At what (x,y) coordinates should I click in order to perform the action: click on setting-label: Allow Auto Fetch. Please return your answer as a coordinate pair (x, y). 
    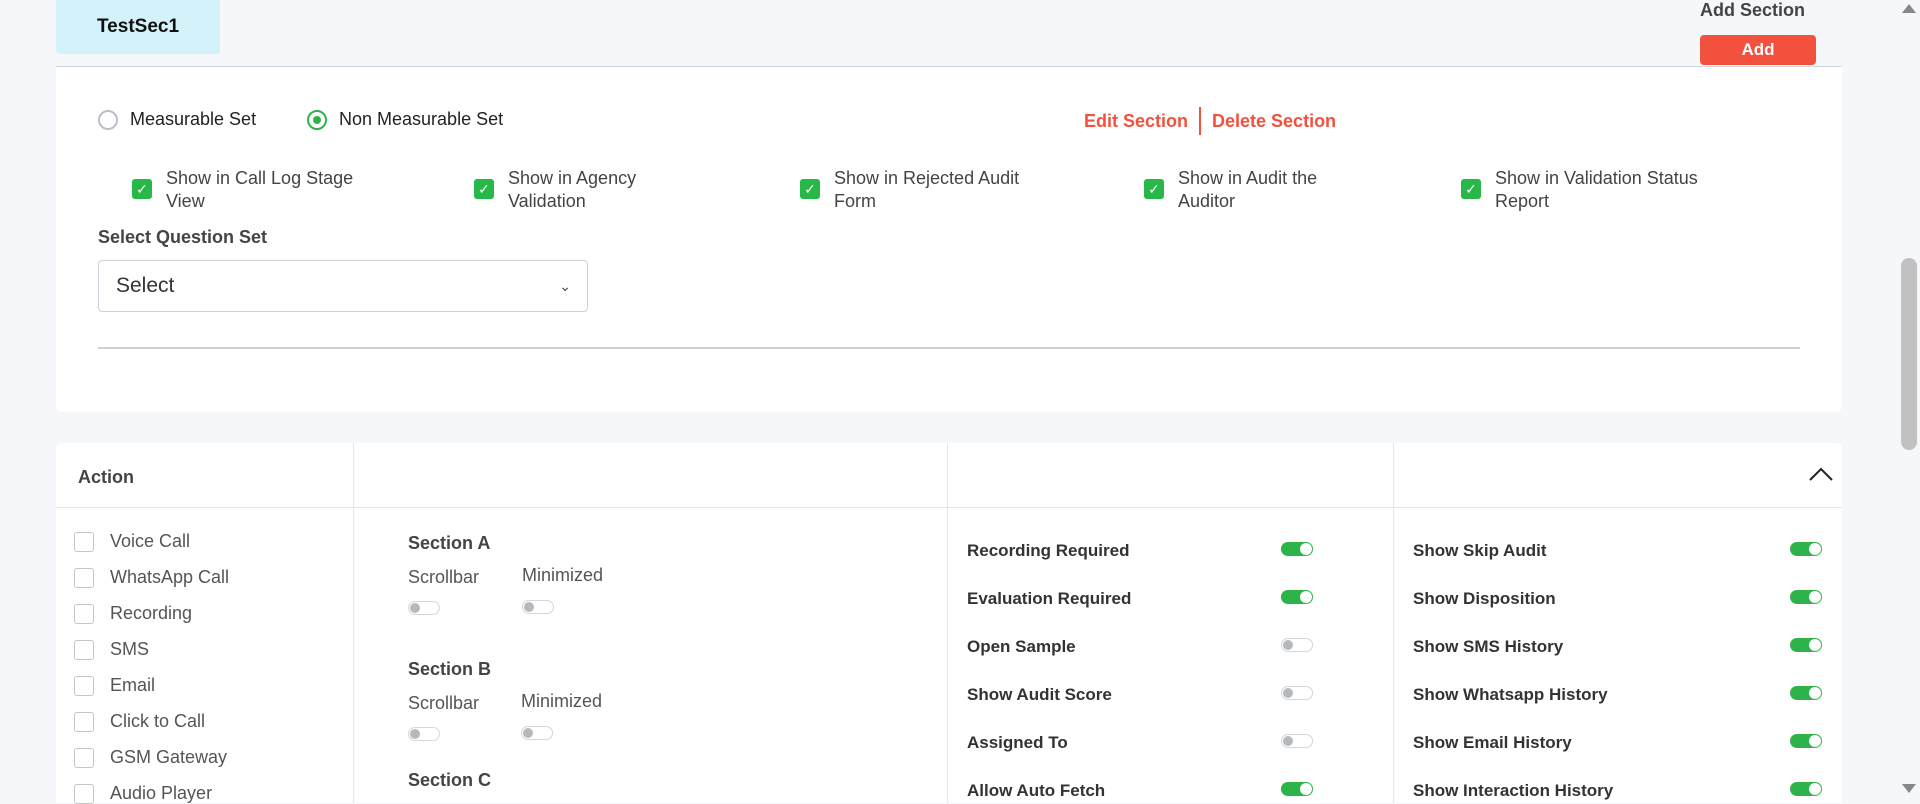
    Looking at the image, I should click on (1036, 790).